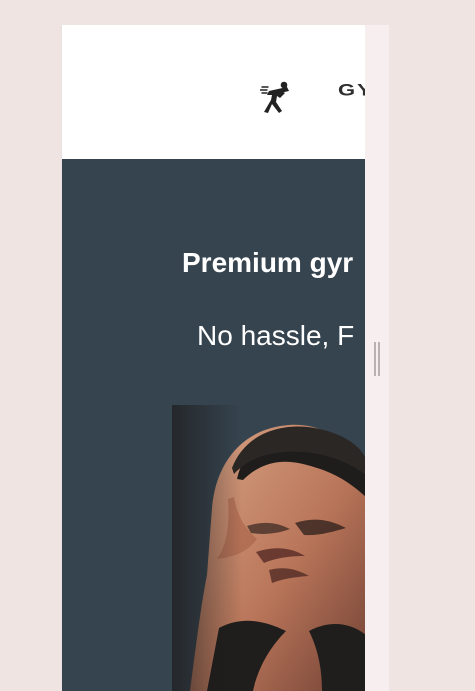 The width and height of the screenshot is (475, 691). What do you see at coordinates (377, 359) in the screenshot?
I see `scrollbar-handle` at bounding box center [377, 359].